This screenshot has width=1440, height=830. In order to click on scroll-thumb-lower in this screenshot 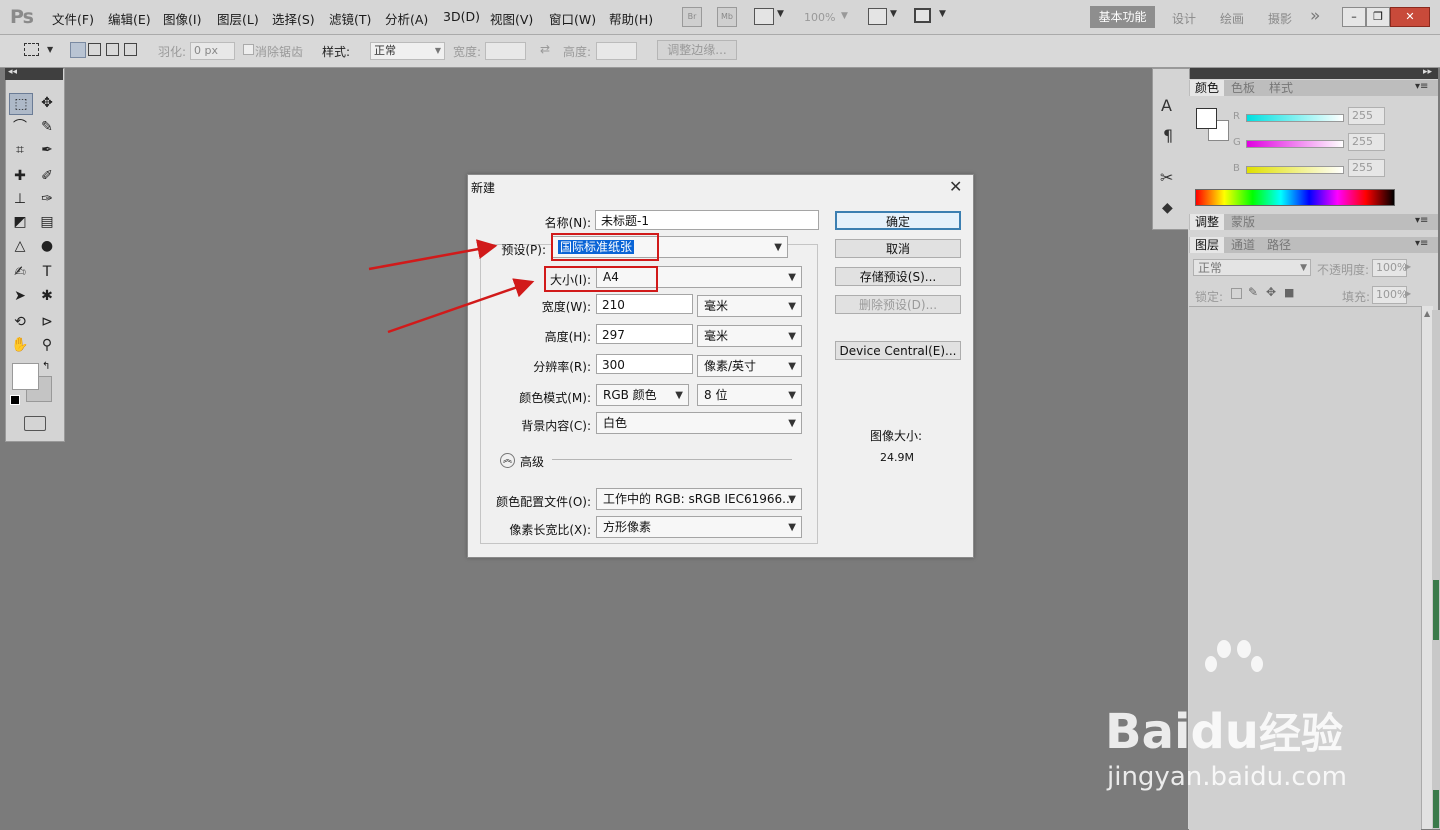, I will do `click(1436, 809)`.